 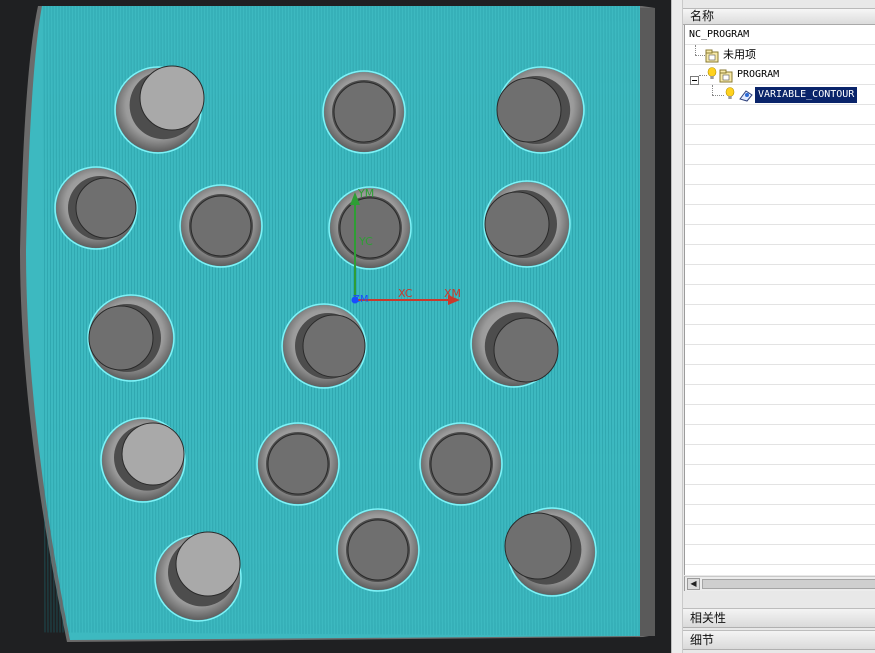 What do you see at coordinates (452, 293) in the screenshot?
I see `axis-xm-label: XM` at bounding box center [452, 293].